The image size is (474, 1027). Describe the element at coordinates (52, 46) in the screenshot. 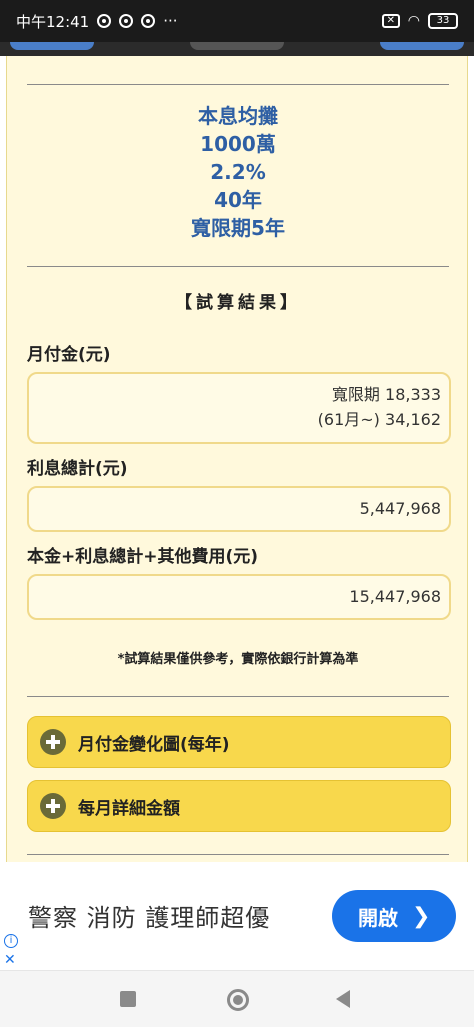

I see `header-left-button` at that location.